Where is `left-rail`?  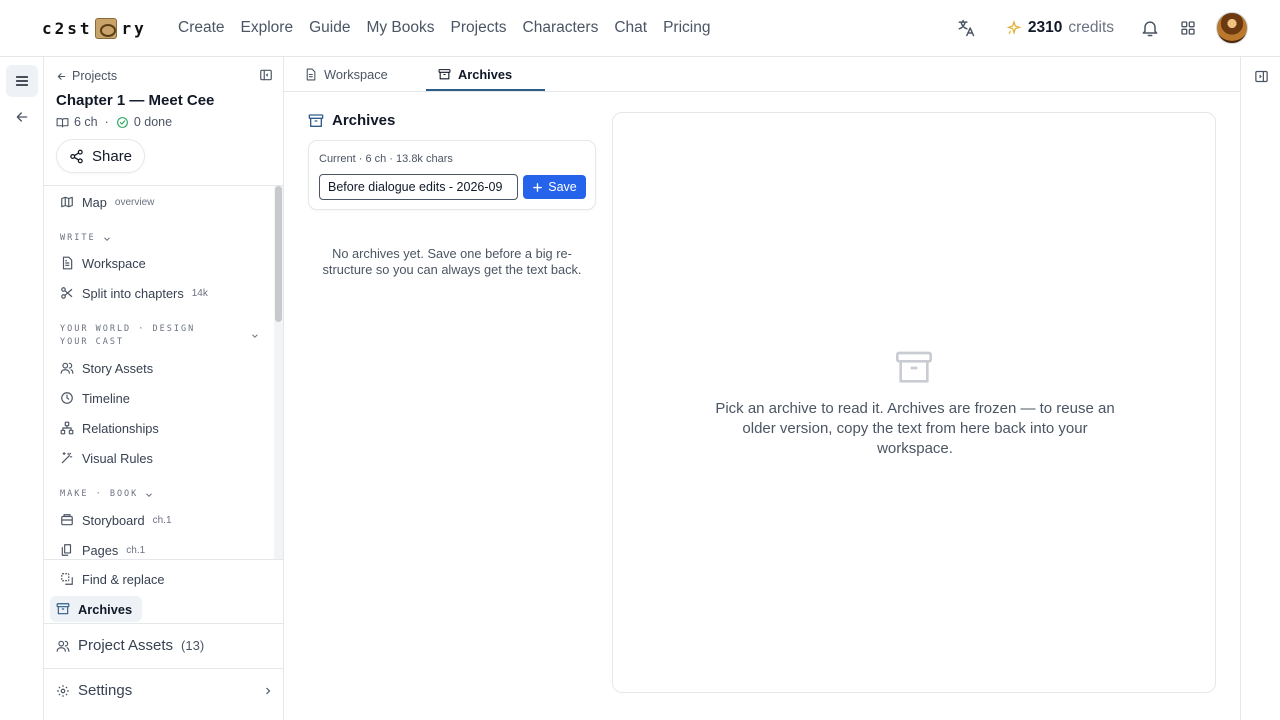 left-rail is located at coordinates (22, 388).